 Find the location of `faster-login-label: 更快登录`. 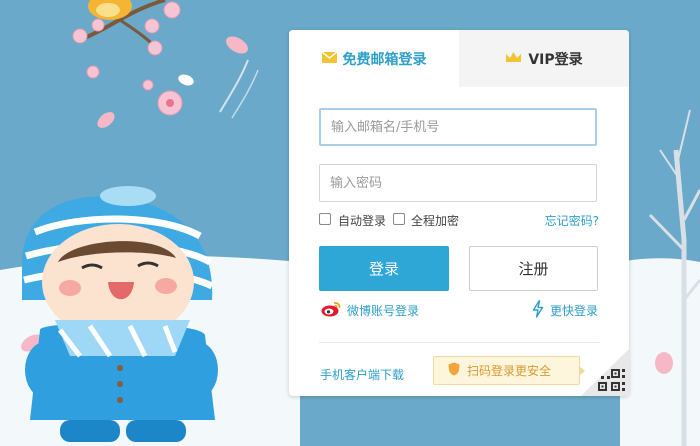

faster-login-label: 更快登录 is located at coordinates (573, 310).